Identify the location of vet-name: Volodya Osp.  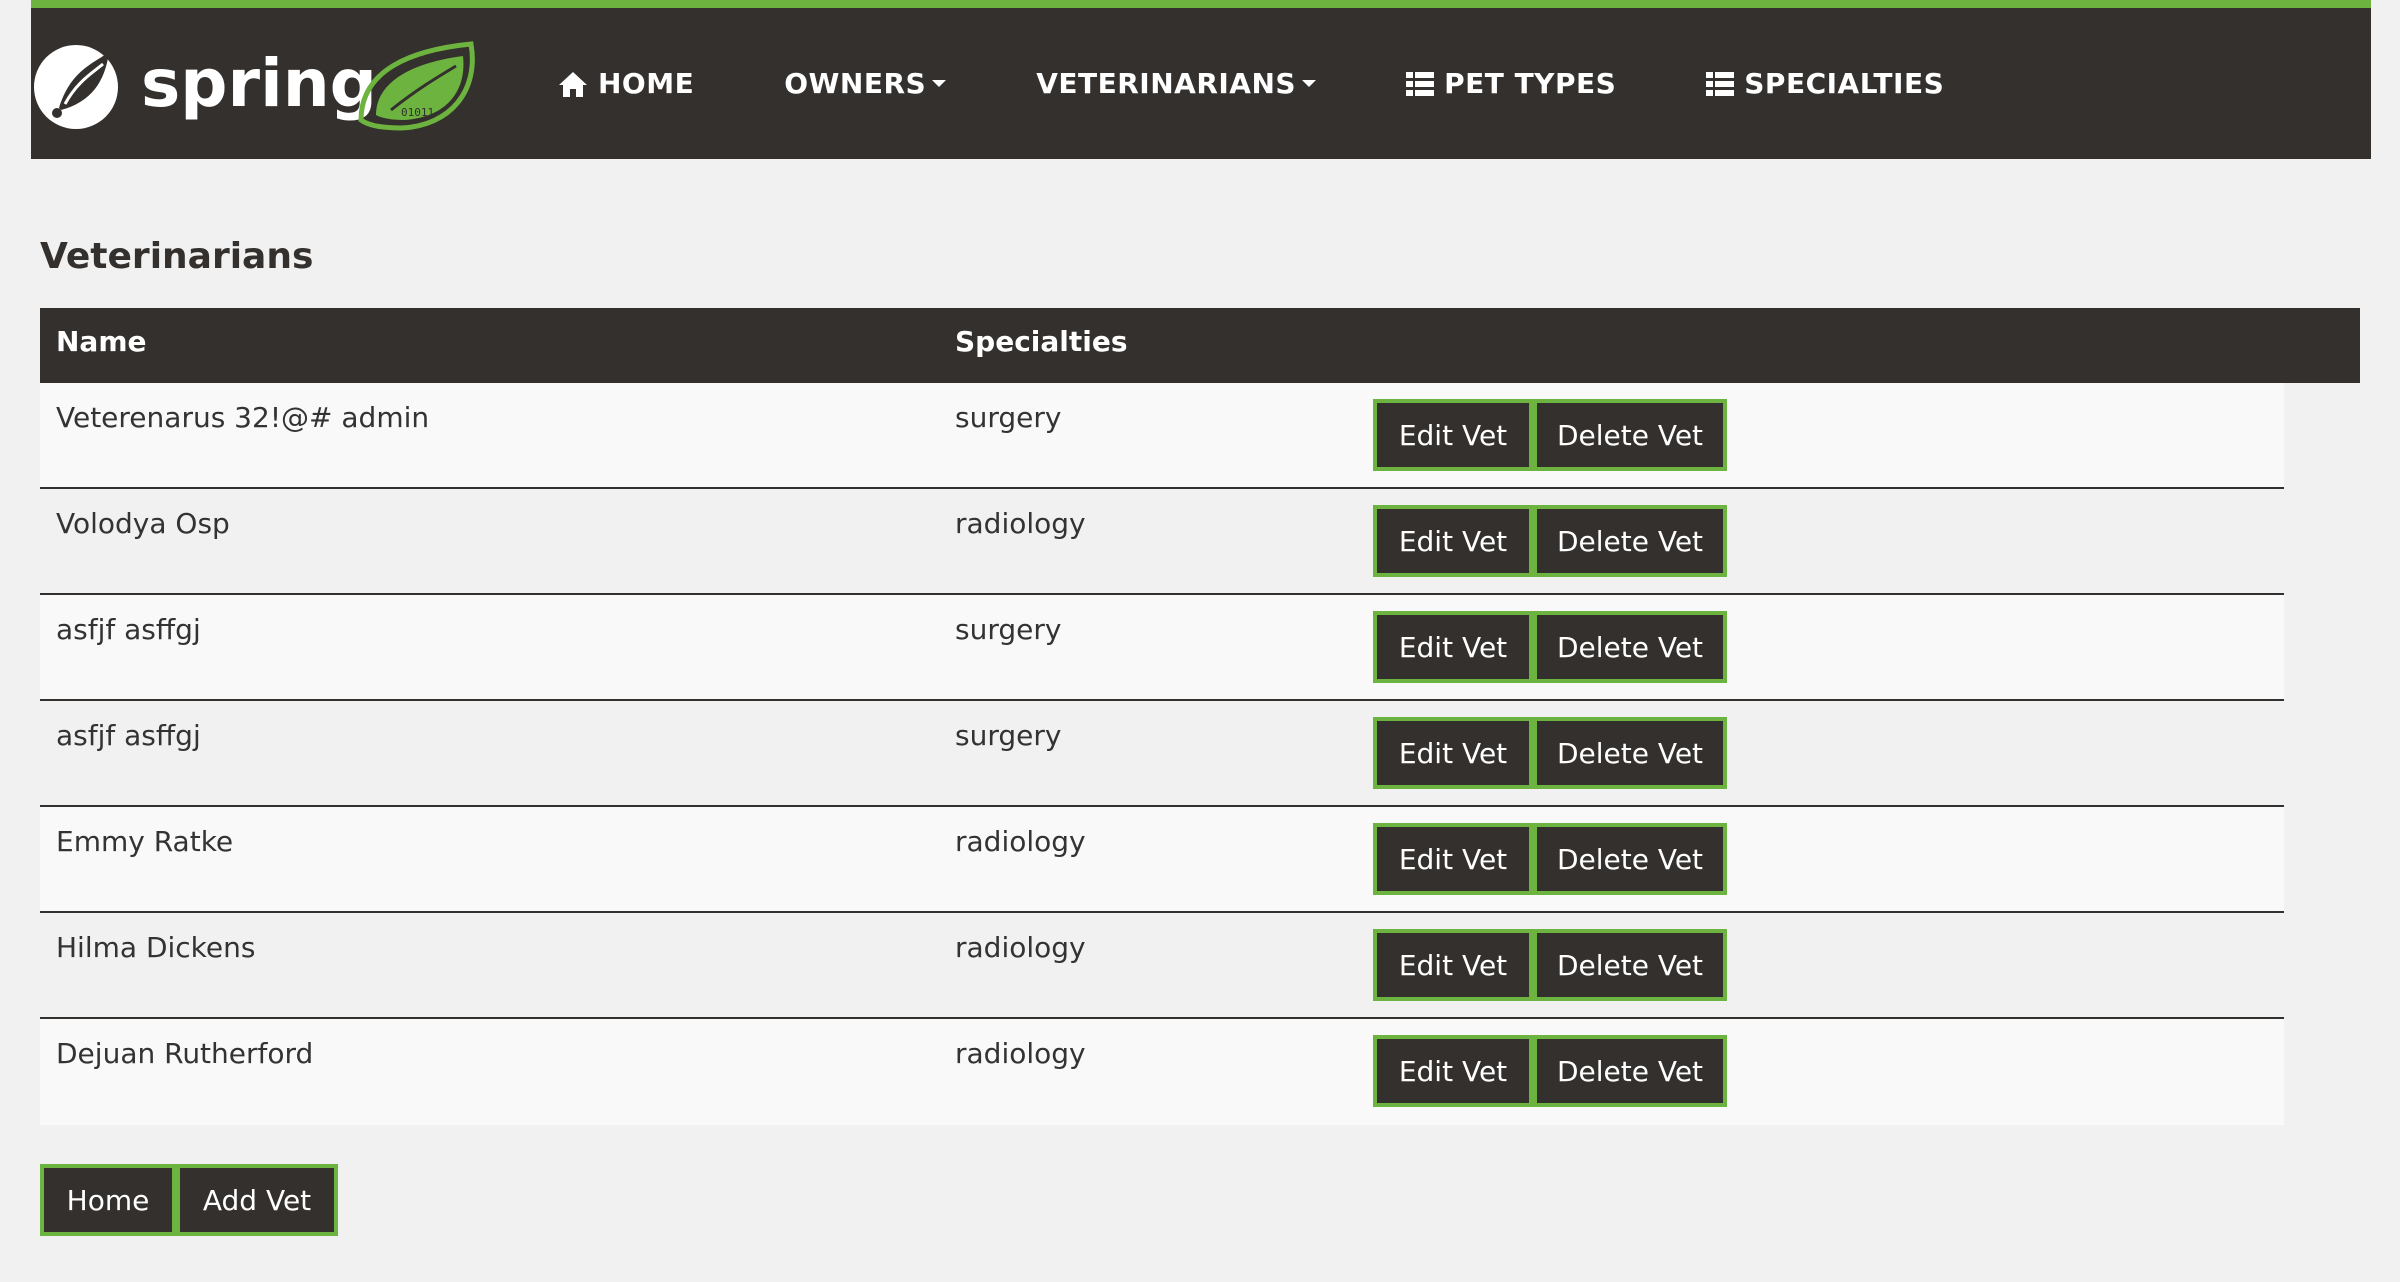
(143, 523).